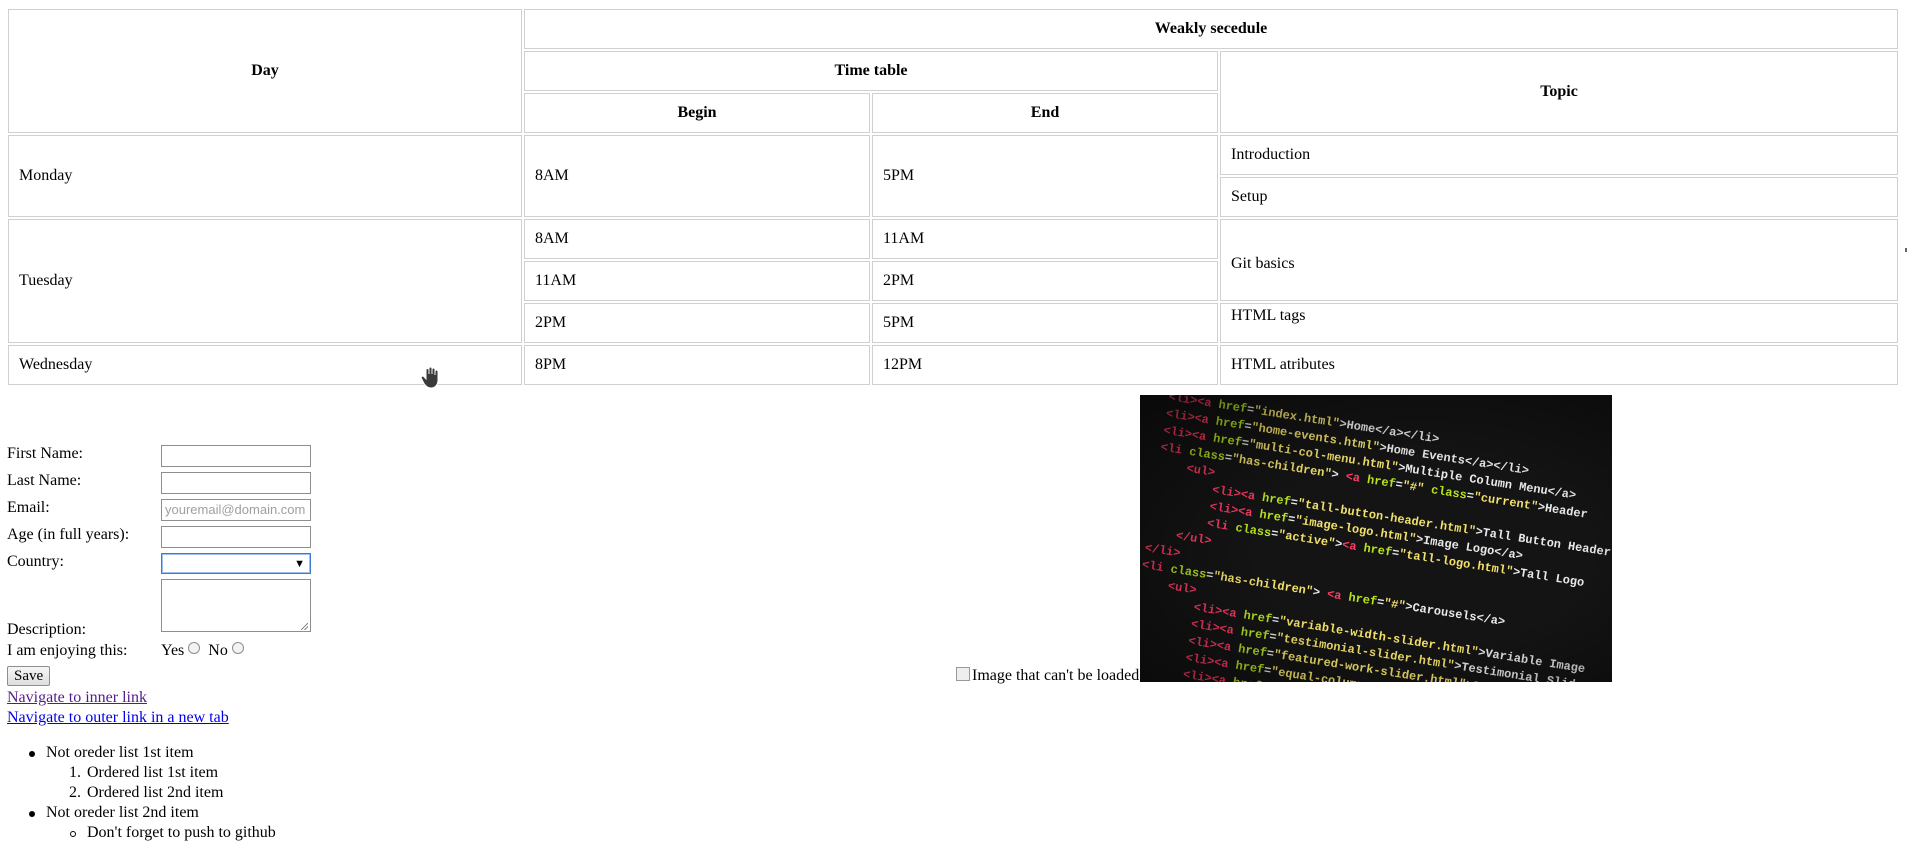  What do you see at coordinates (697, 113) in the screenshot?
I see `header-begin: Begin` at bounding box center [697, 113].